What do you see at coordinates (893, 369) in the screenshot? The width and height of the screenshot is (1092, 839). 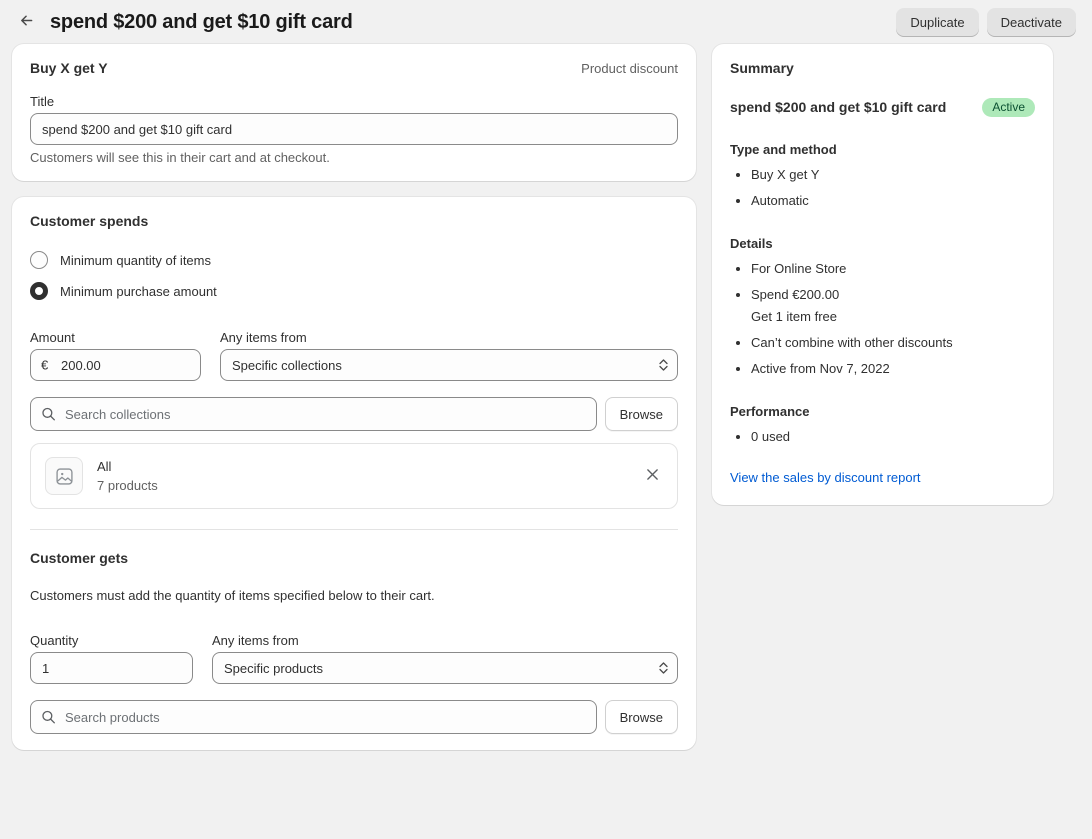 I see `list-item: Active from Nov 7, 2022` at bounding box center [893, 369].